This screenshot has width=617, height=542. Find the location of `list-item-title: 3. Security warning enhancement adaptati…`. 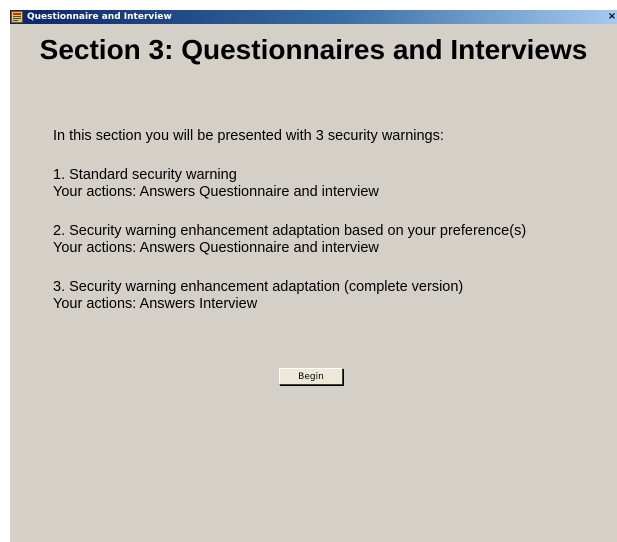

list-item-title: 3. Security warning enhancement adaptati… is located at coordinates (258, 287).